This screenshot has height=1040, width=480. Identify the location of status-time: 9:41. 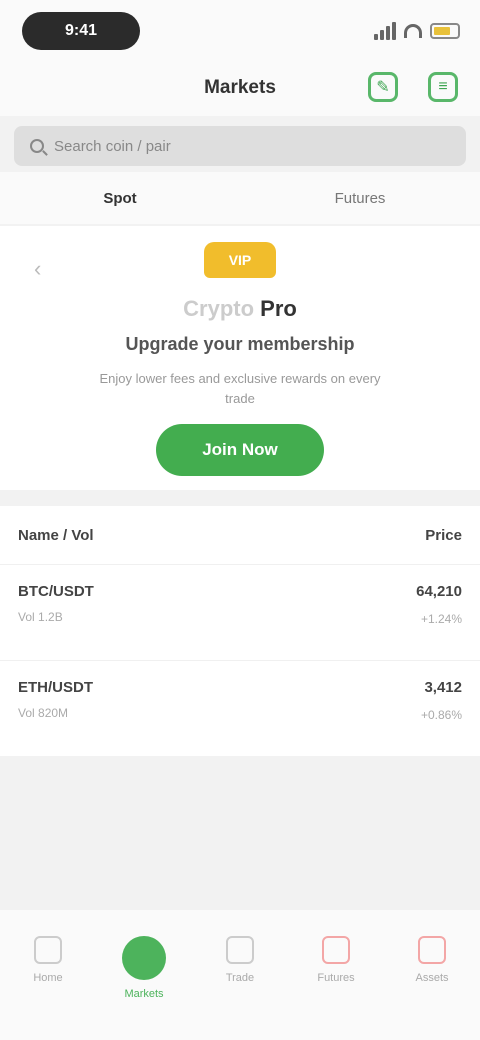
(81, 31).